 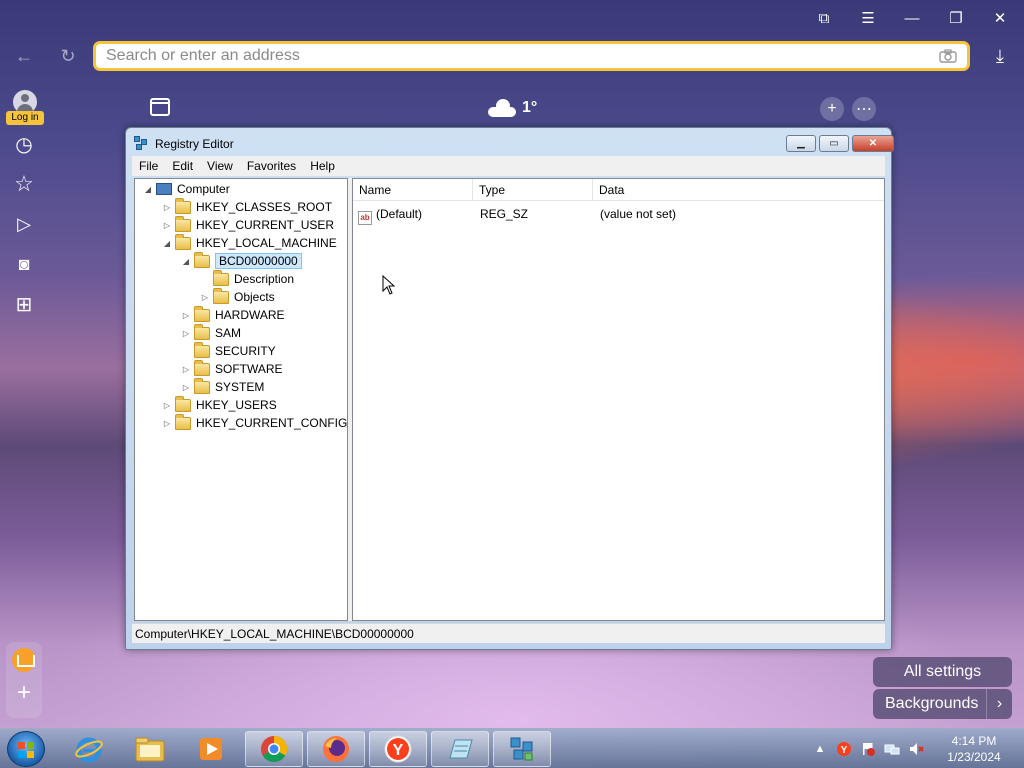 I want to click on minimize-icon: —, so click(x=912, y=18).